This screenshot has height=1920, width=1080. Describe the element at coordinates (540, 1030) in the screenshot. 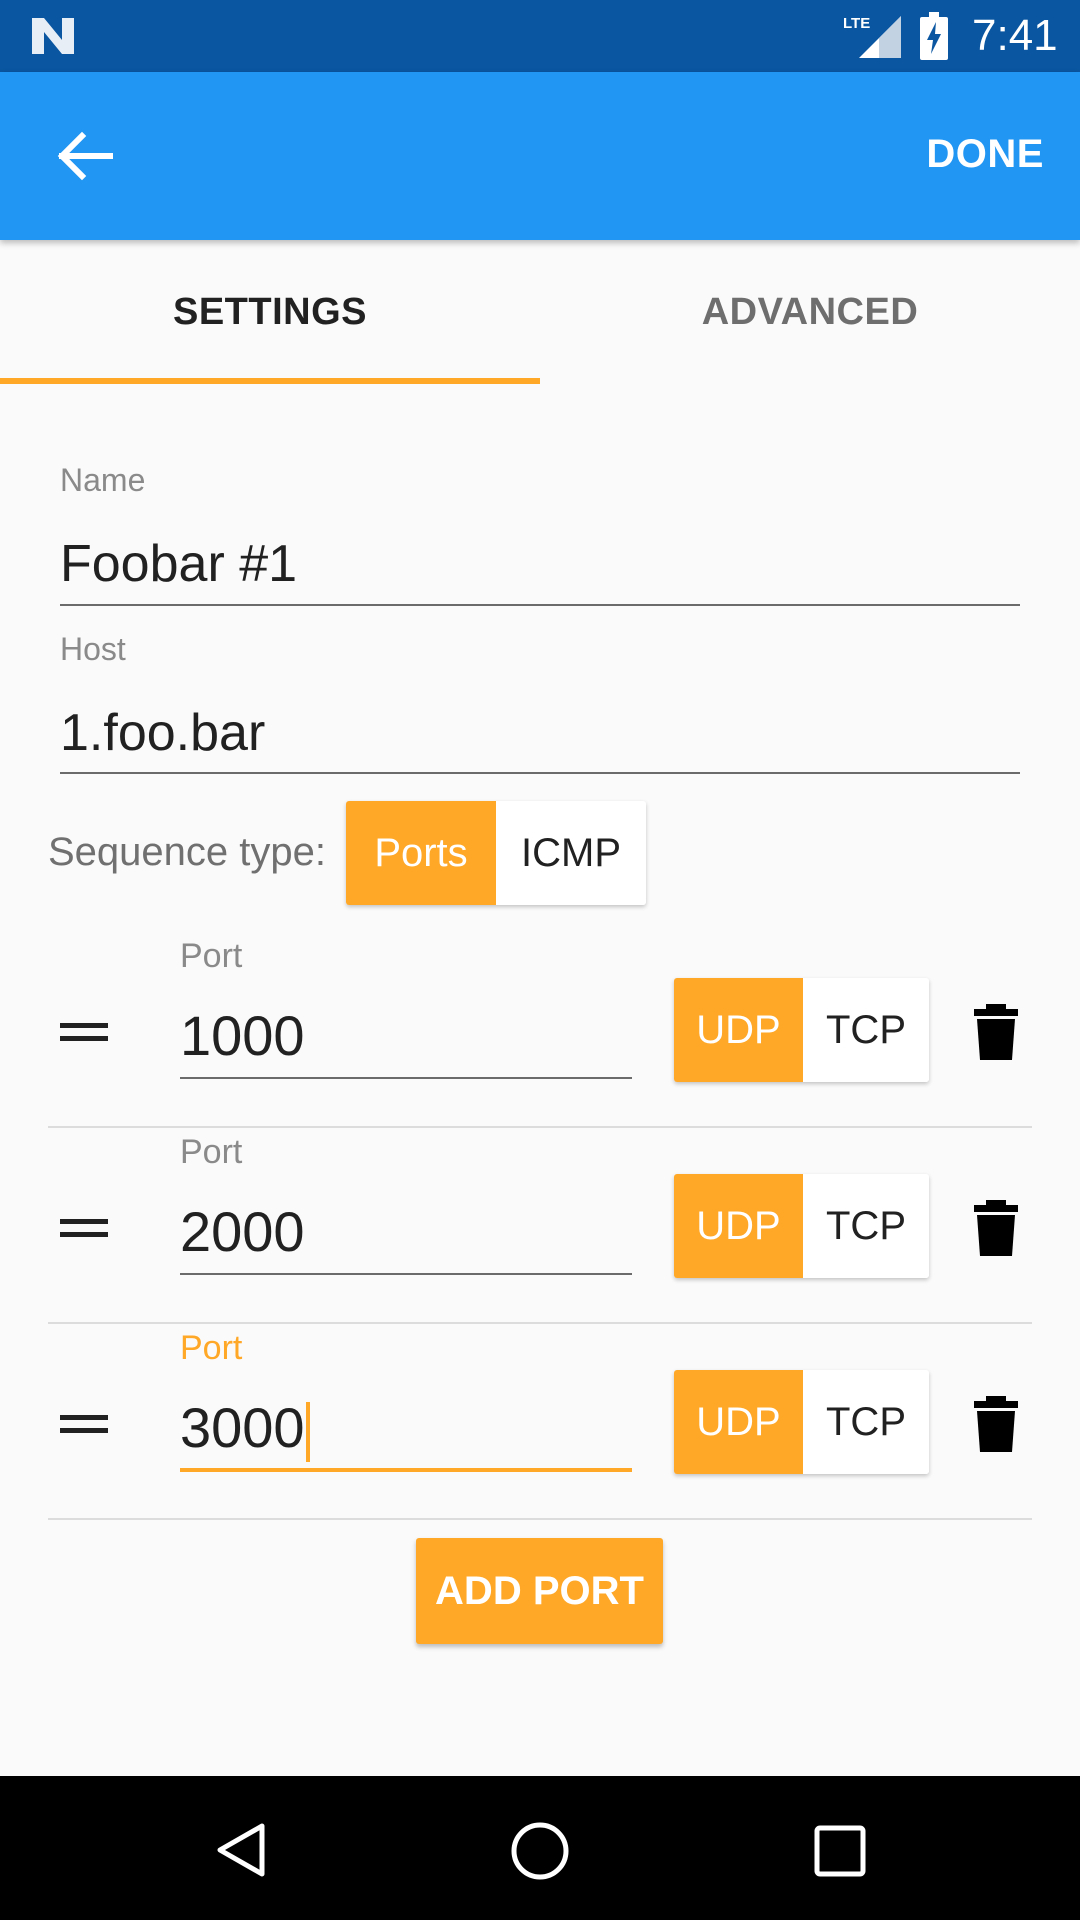

I see `port-row: Port 1000 UDP TCP` at that location.